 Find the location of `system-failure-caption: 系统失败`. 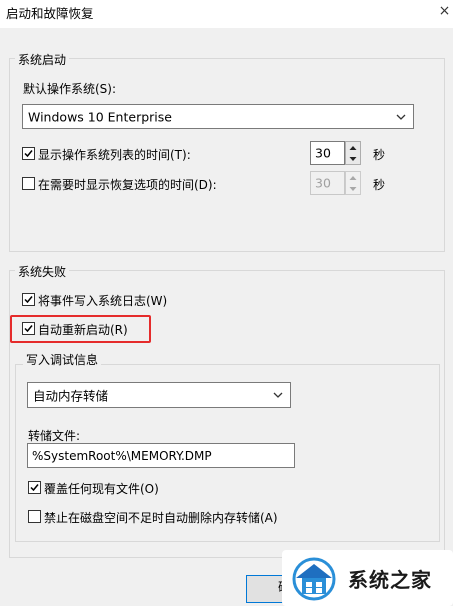

system-failure-caption: 系统失败 is located at coordinates (42, 271).